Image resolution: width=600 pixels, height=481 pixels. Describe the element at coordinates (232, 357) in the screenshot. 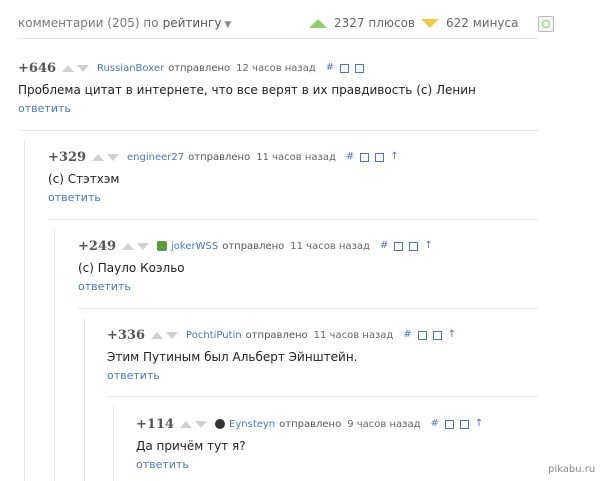

I see `comment-text: Этим Путиным был Альберт Эйнштейн.` at that location.